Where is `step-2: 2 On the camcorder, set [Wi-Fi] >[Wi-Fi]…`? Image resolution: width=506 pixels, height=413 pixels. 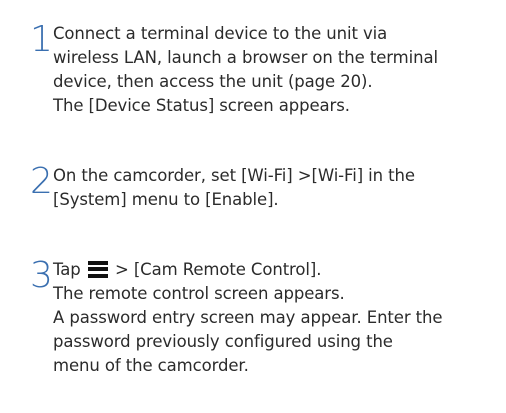
step-2: 2 On the camcorder, set [Wi-Fi] >[Wi-Fi]… is located at coordinates (265, 188).